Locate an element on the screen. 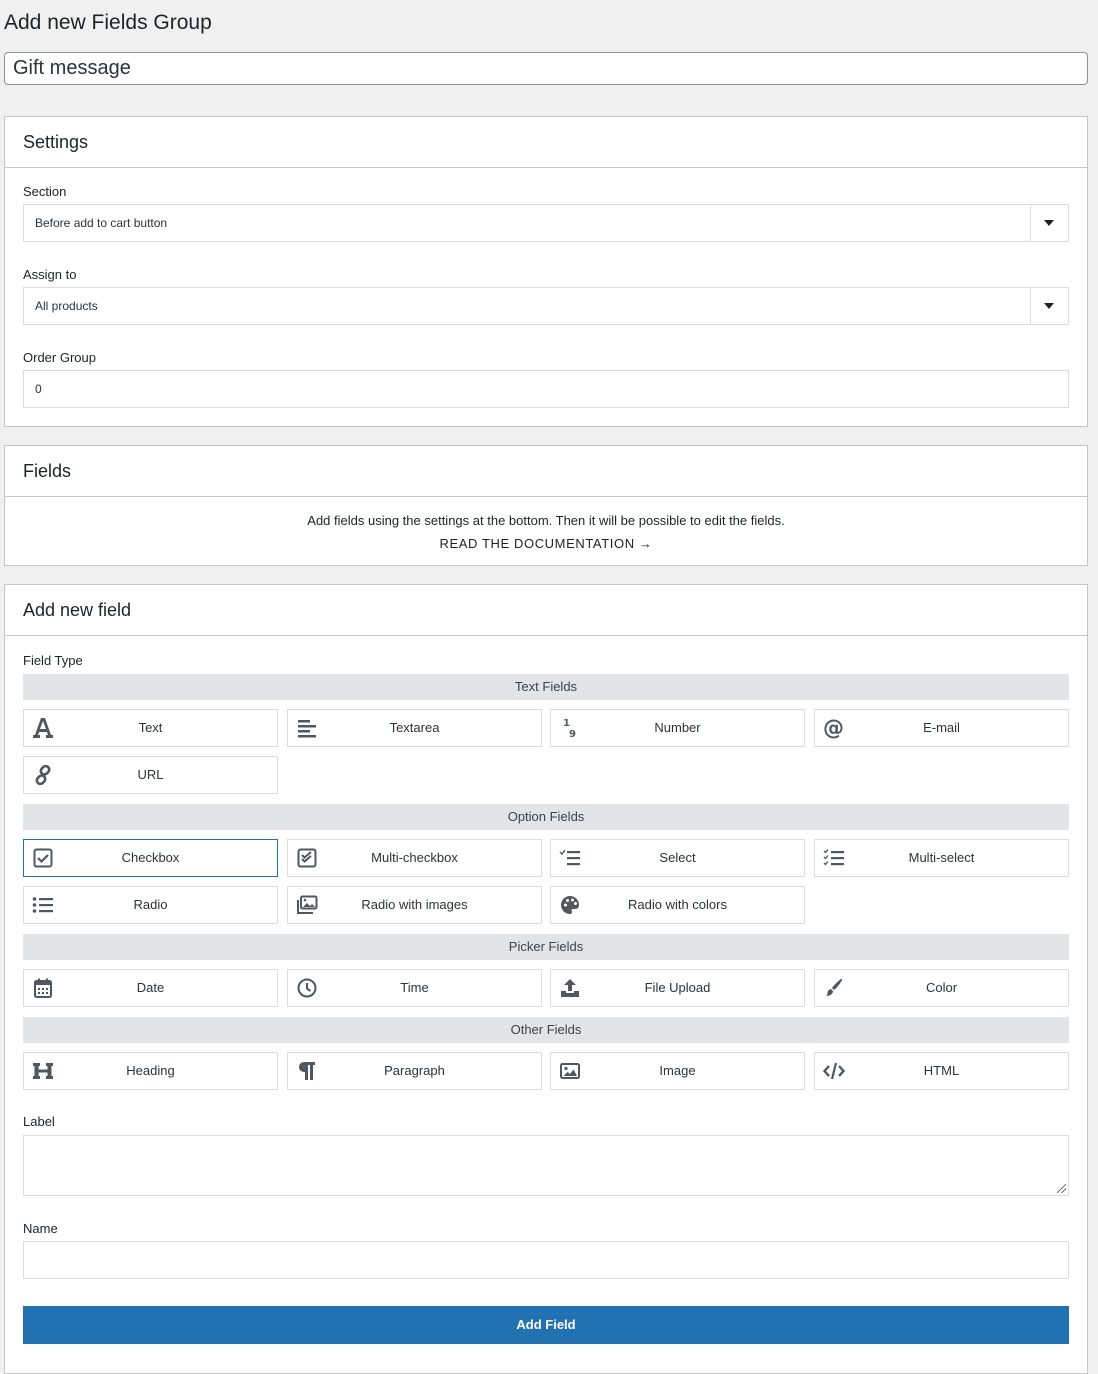 Image resolution: width=1098 pixels, height=1374 pixels. field-type-time: Time is located at coordinates (414, 988).